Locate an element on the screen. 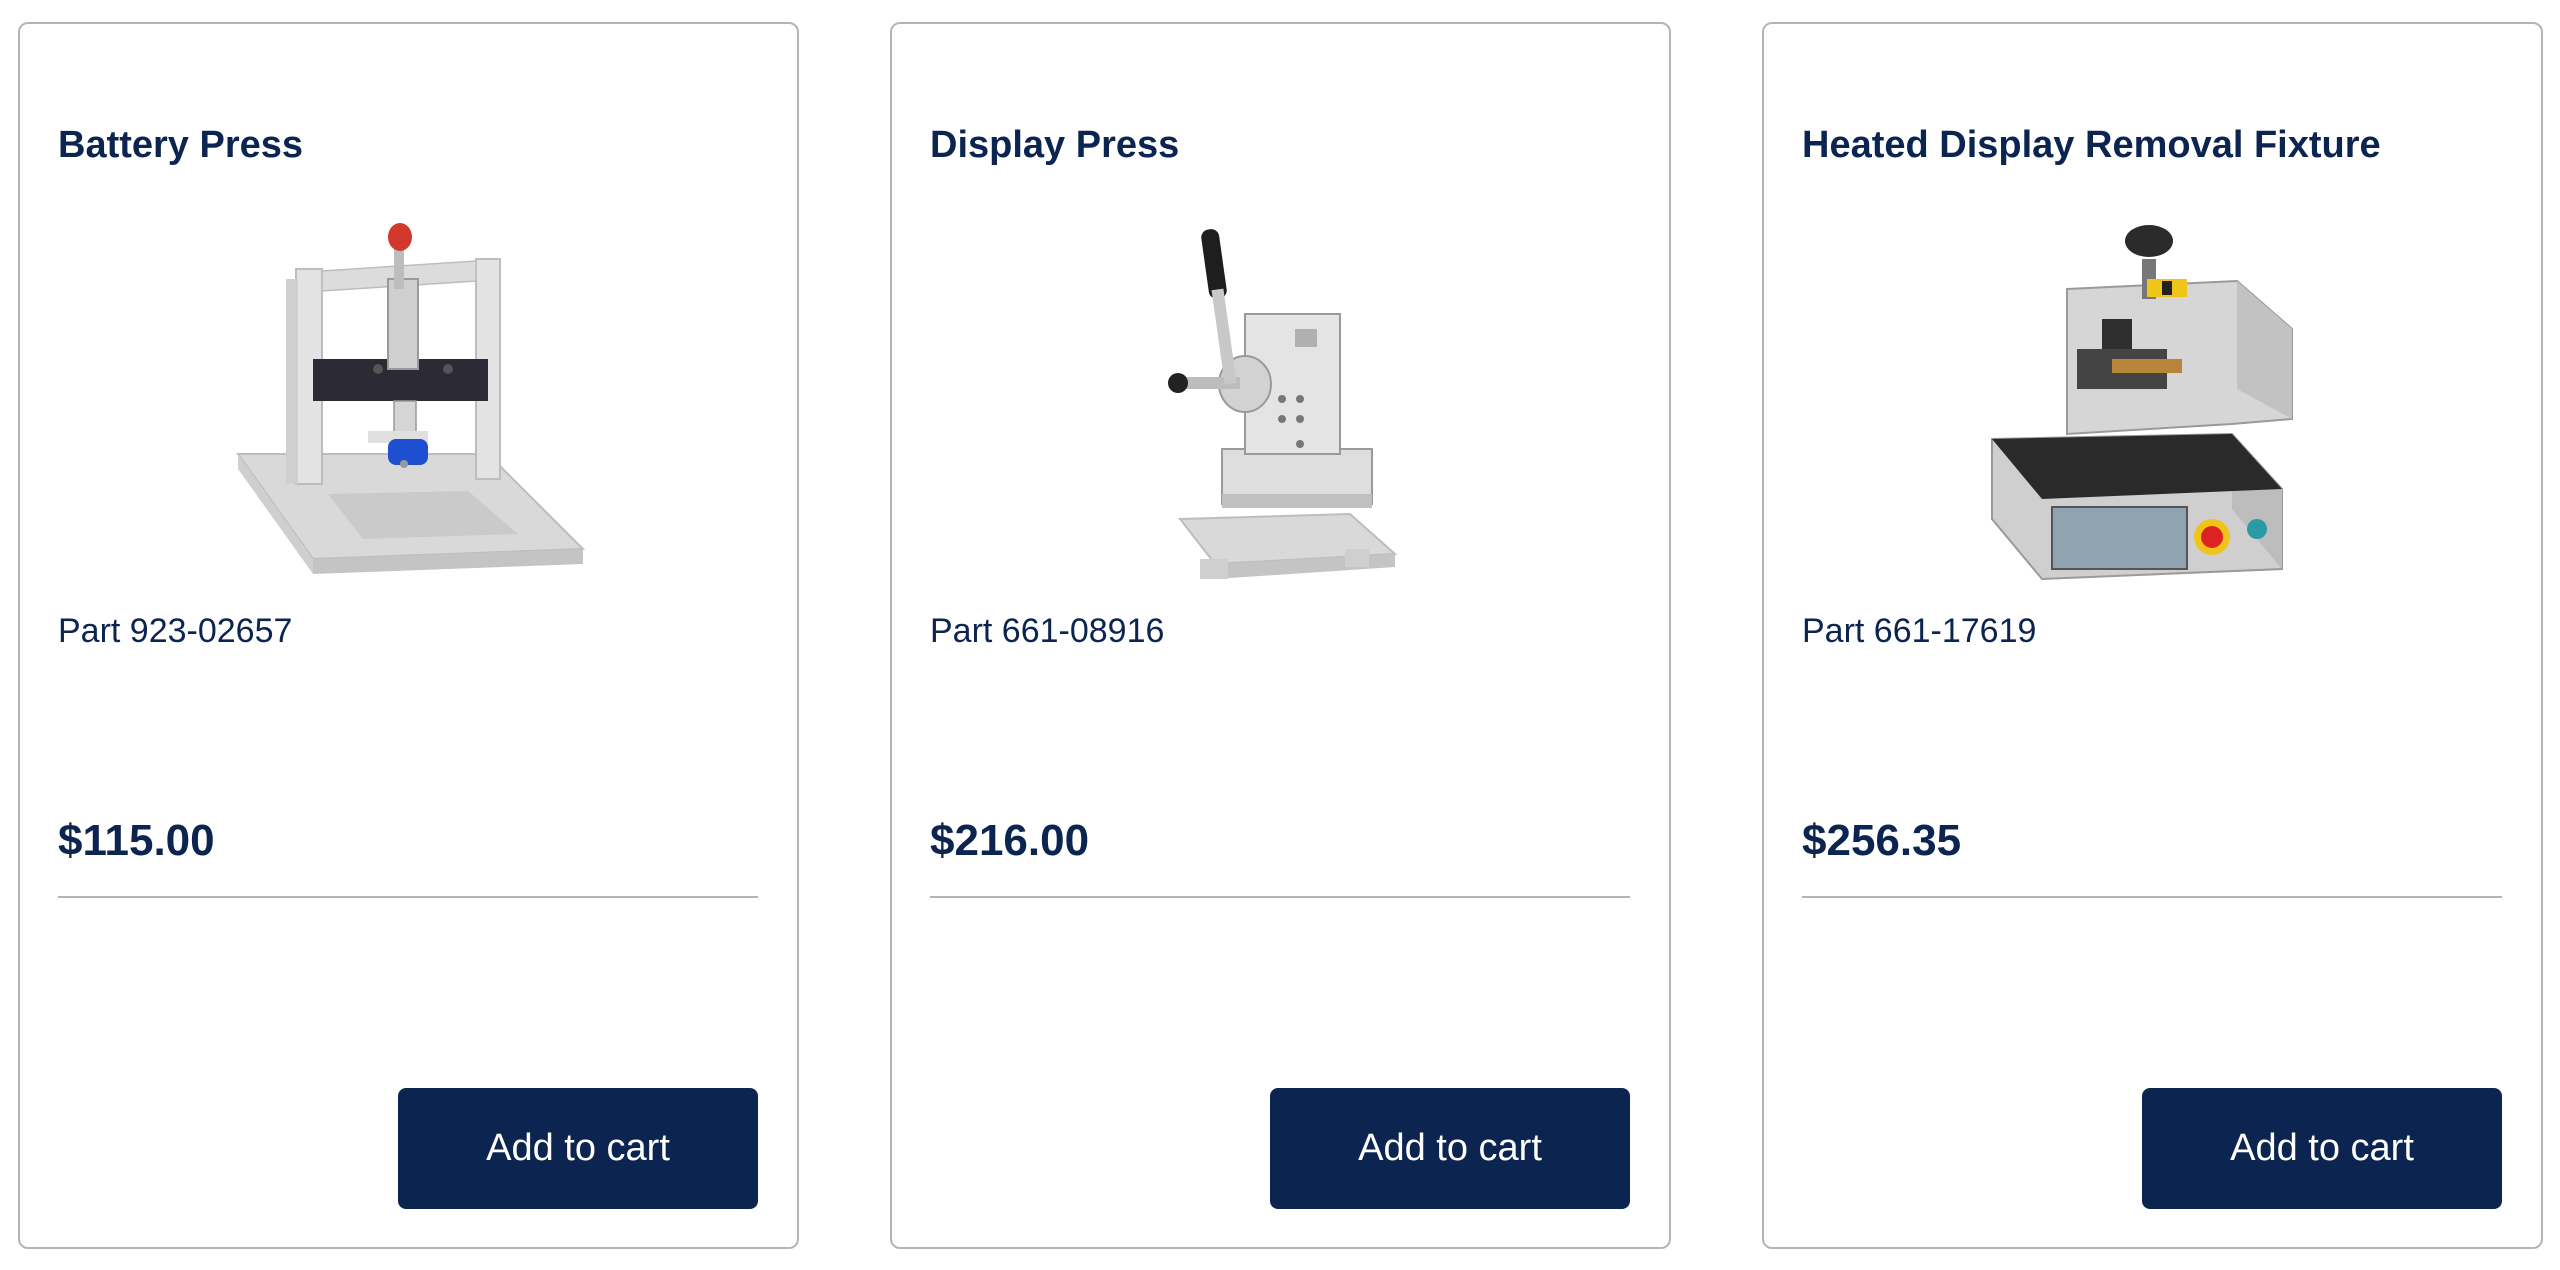 The height and width of the screenshot is (1270, 2560). product-title: Battery Press is located at coordinates (180, 145).